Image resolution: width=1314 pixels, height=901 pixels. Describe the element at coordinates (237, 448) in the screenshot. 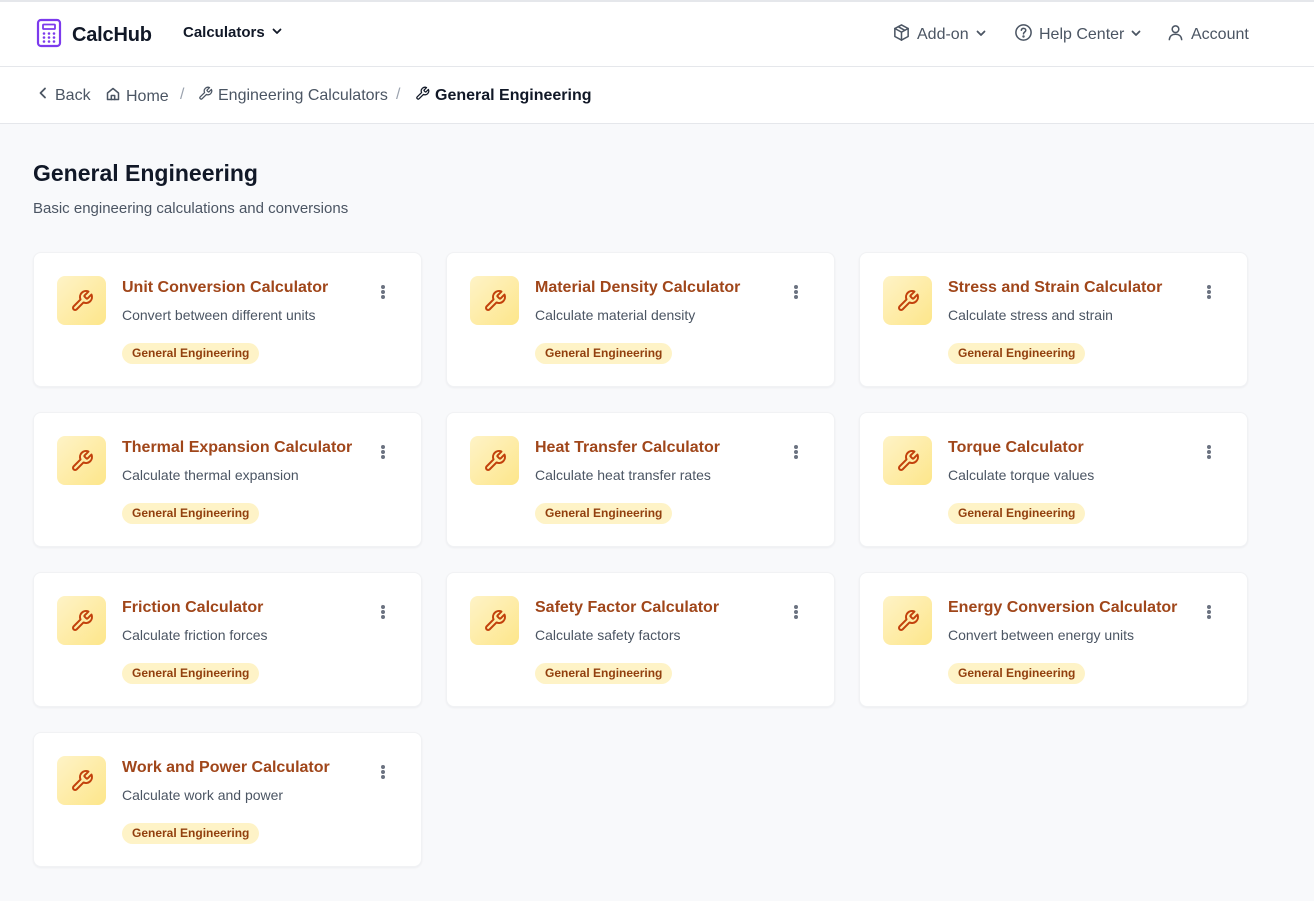

I see `card-title: Thermal Expansion Calculator` at that location.